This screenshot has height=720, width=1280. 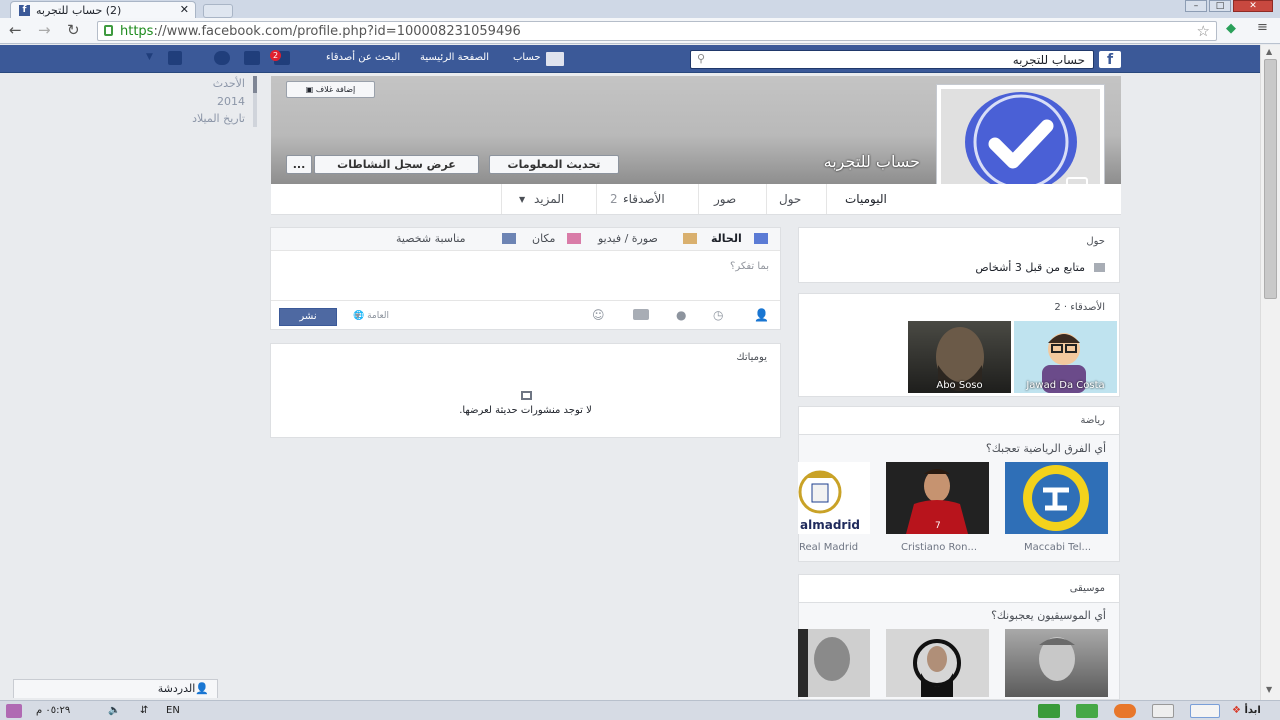 What do you see at coordinates (522, 199) in the screenshot?
I see `more-chevron-icon: ▼` at bounding box center [522, 199].